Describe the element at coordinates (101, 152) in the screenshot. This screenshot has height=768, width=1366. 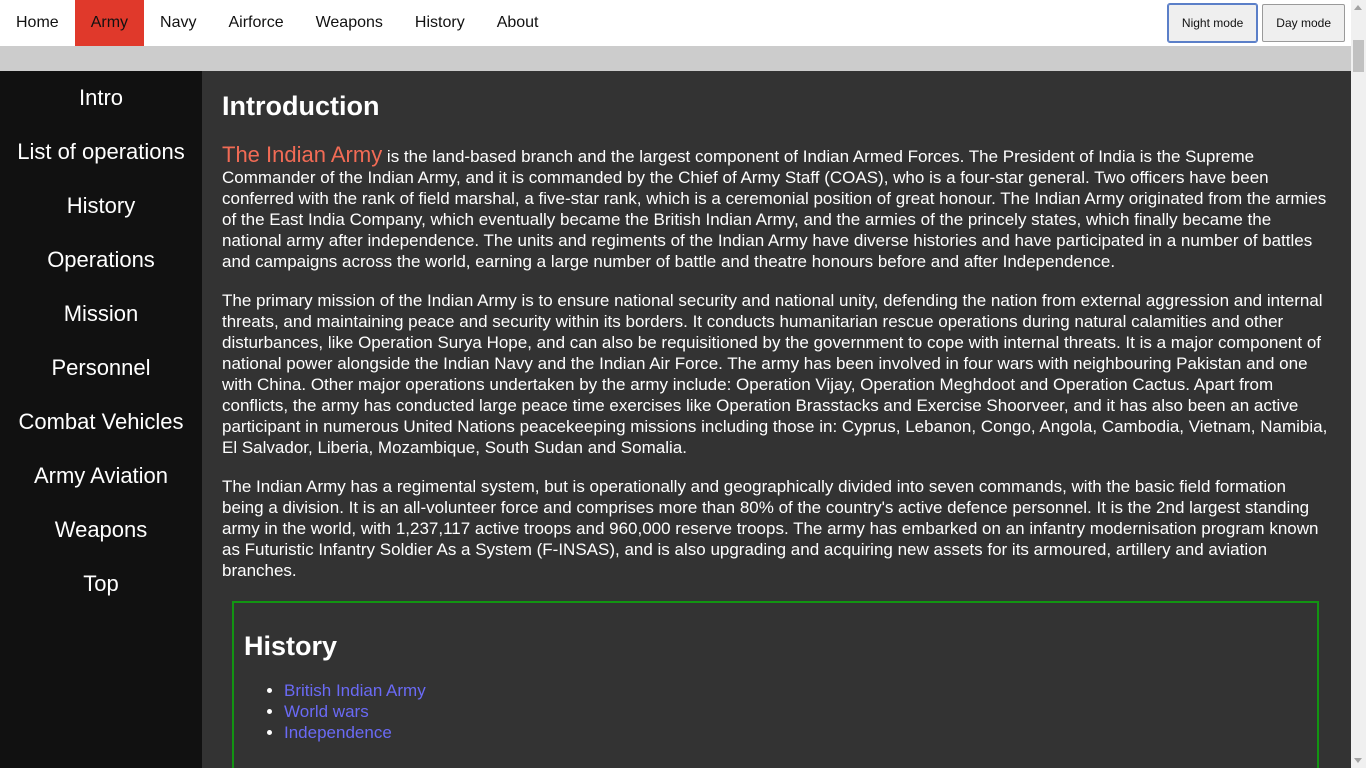
I see `sidebar-item-list-of-operations: List of operations` at that location.